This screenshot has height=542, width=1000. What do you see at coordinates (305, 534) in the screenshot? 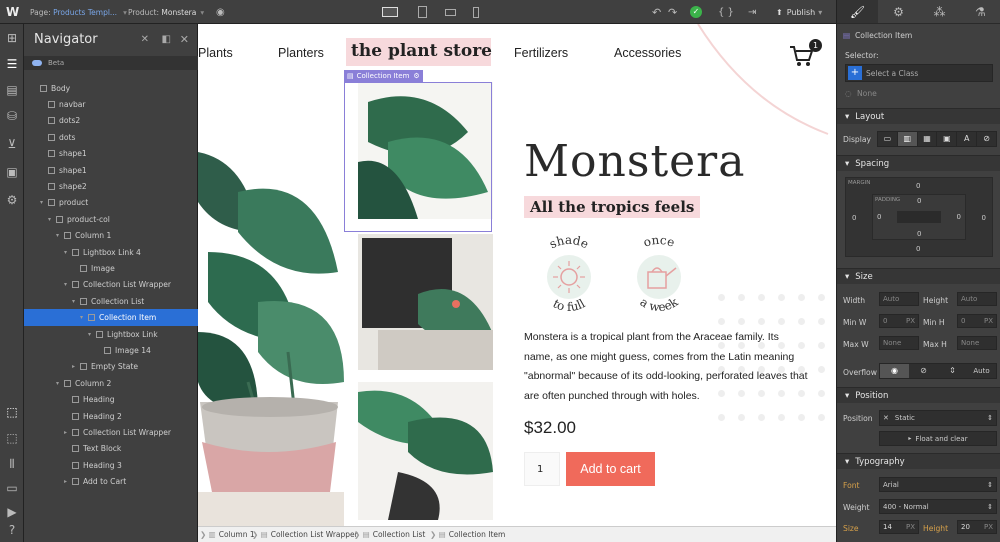
I see `breadcrumb-item: ❯ ▤ Collection List Wrapper` at bounding box center [305, 534].